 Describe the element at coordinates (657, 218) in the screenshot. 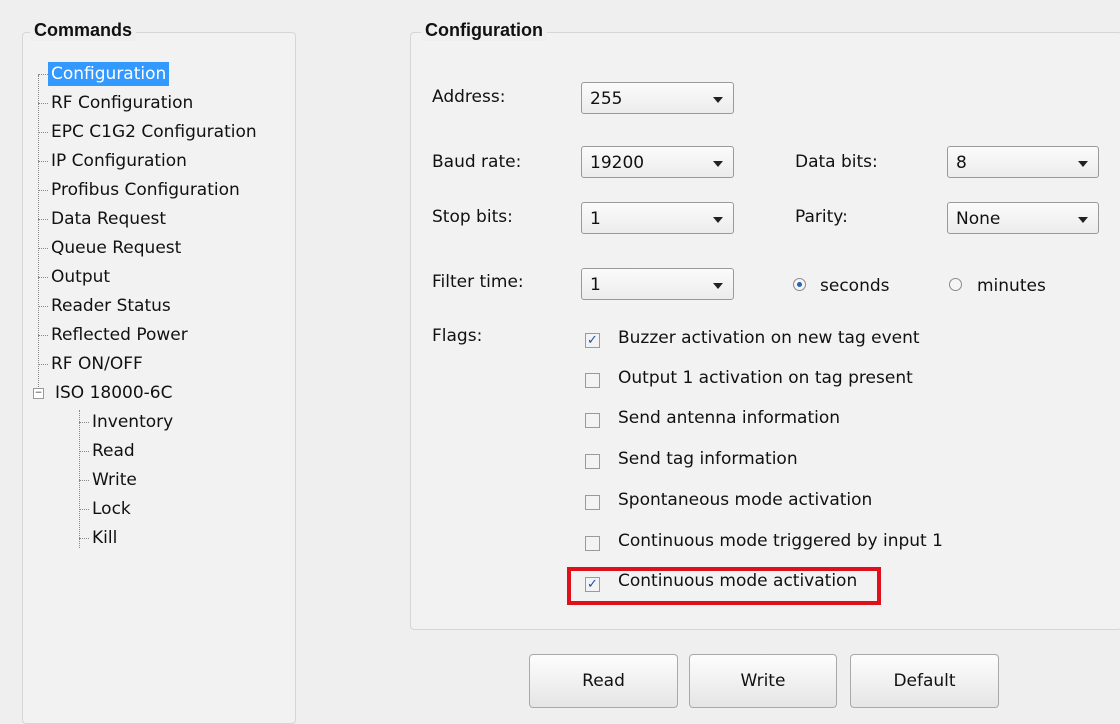

I see `stop-bits-select: 1` at that location.